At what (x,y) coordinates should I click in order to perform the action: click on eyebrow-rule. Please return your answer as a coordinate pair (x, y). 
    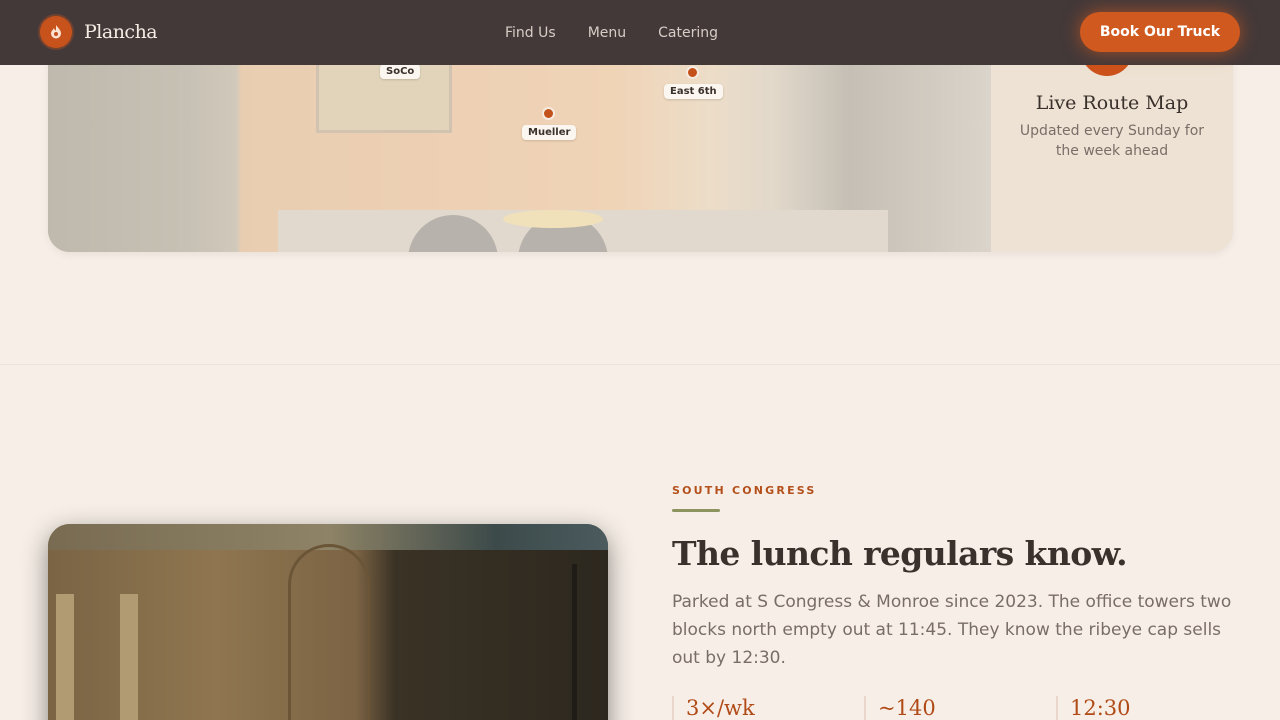
    Looking at the image, I should click on (696, 510).